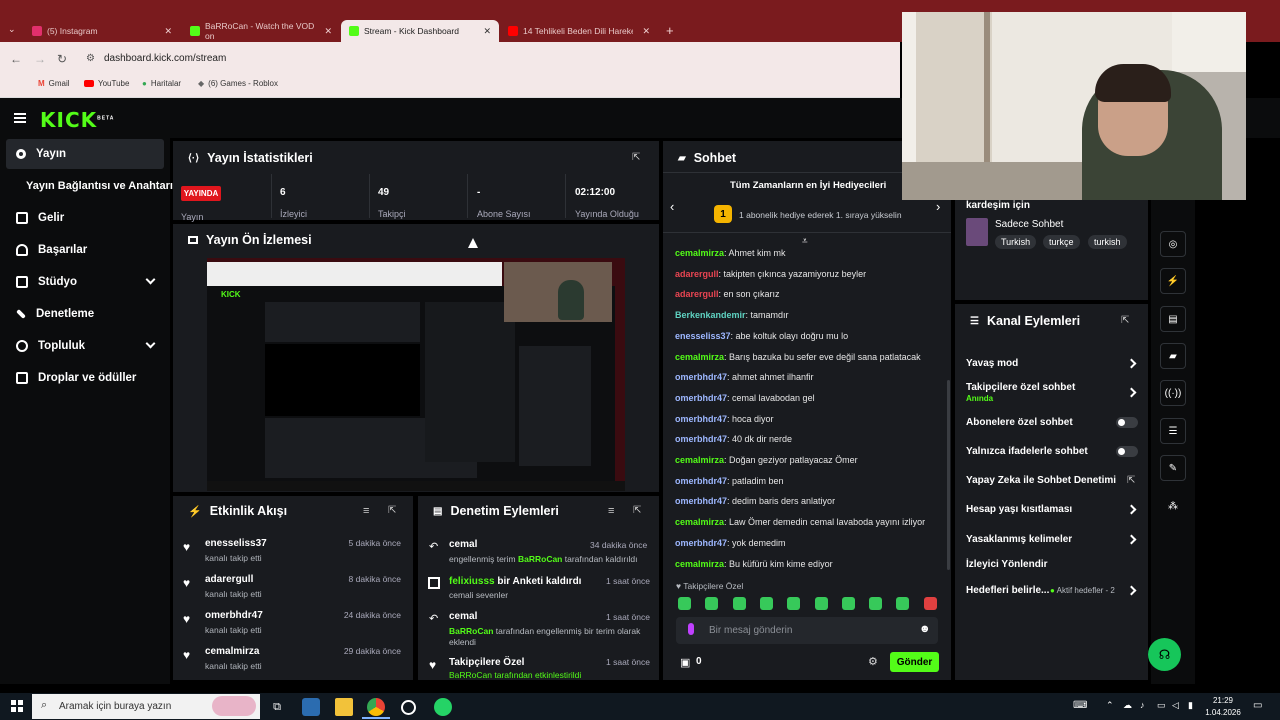 The image size is (1280, 720). What do you see at coordinates (277, 707) in the screenshot?
I see `task-view-icon: ⧉` at bounding box center [277, 707].